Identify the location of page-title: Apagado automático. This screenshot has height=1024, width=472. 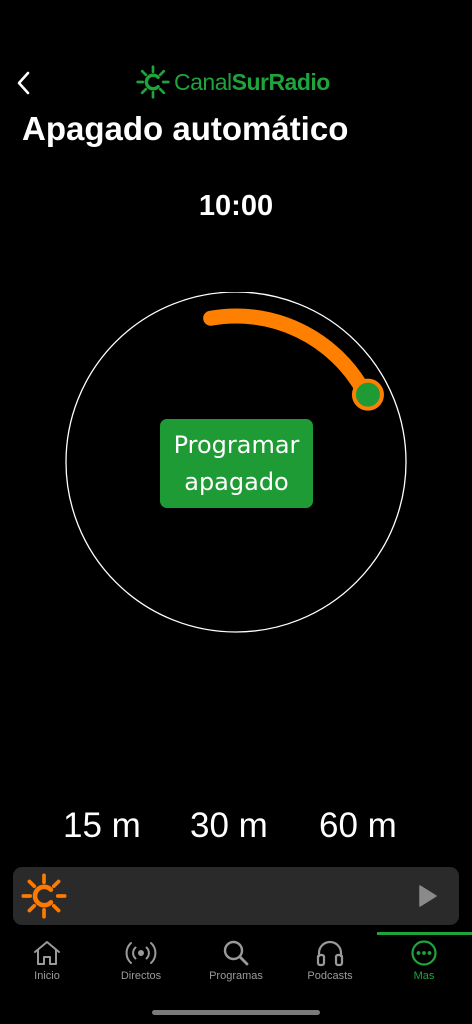
(185, 128).